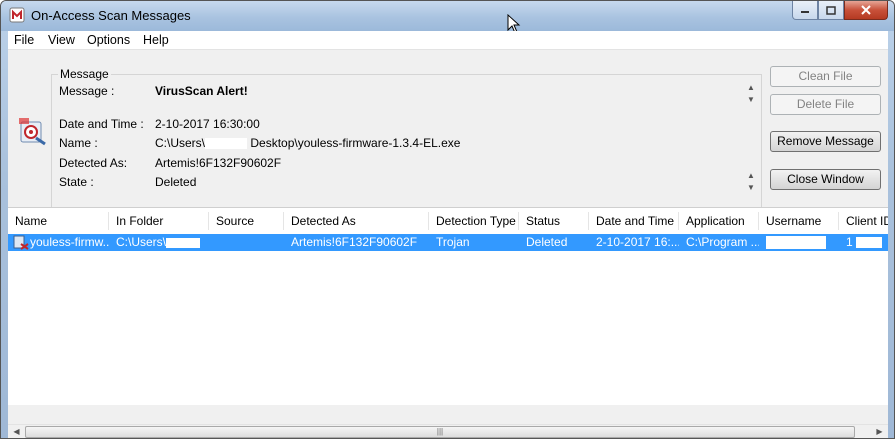 This screenshot has height=439, width=895. What do you see at coordinates (156, 40) in the screenshot?
I see `menu-help: Help` at bounding box center [156, 40].